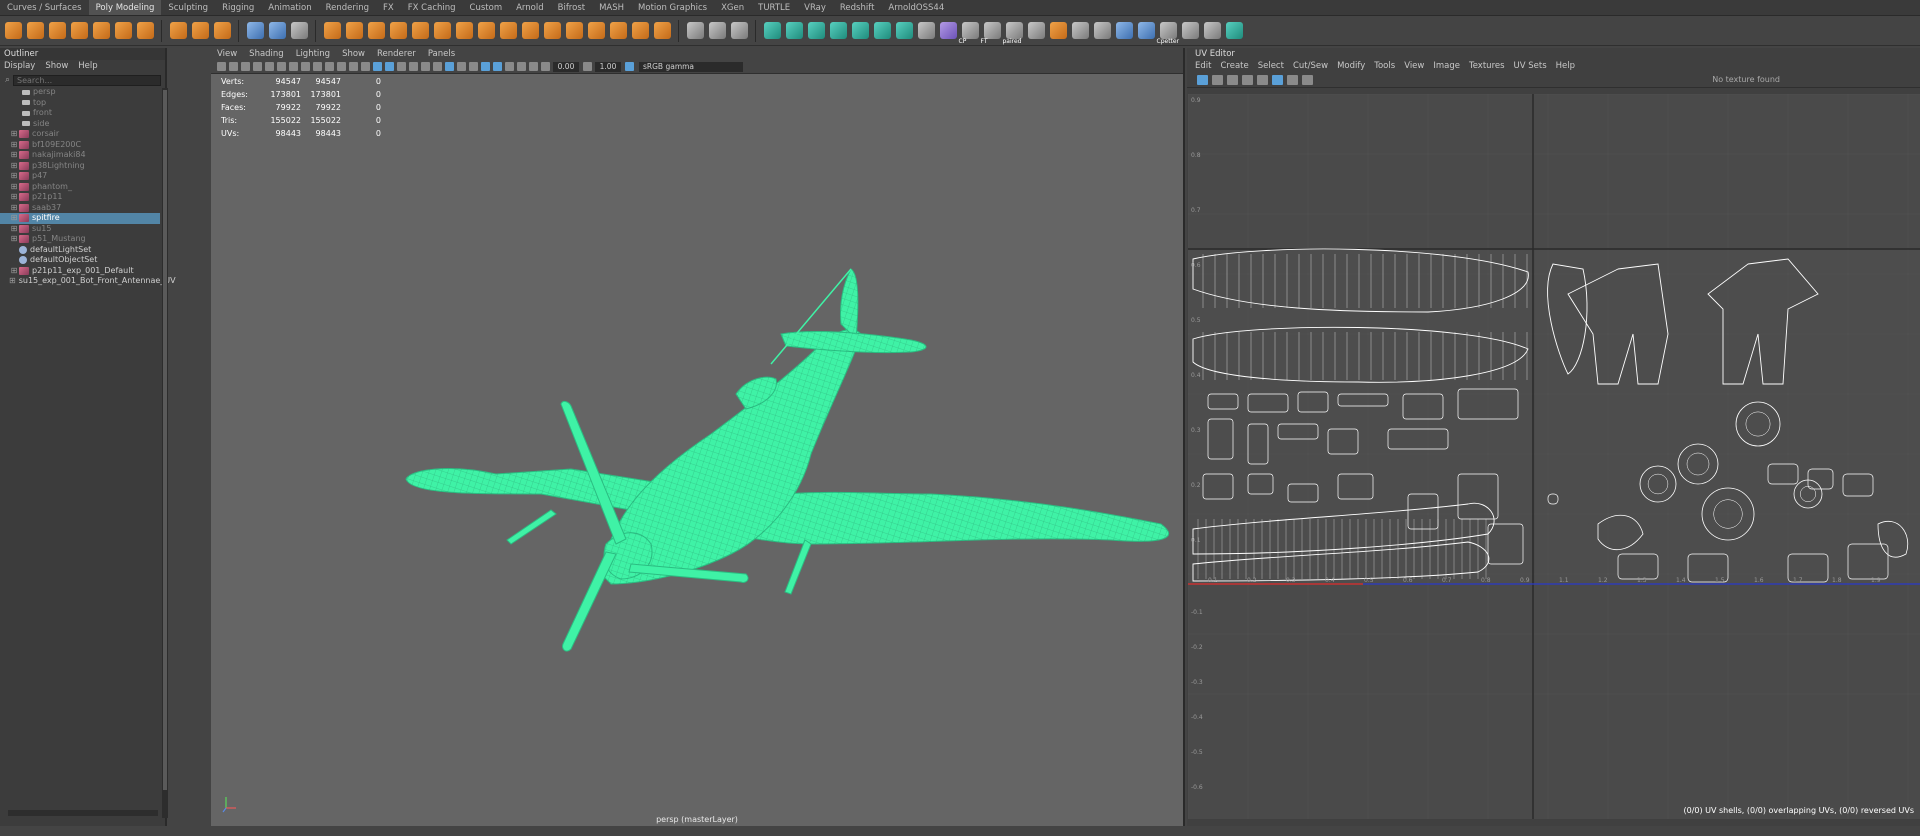 Image resolution: width=1920 pixels, height=836 pixels. What do you see at coordinates (1310, 66) in the screenshot?
I see `uv-menu-cut-sew: Cut/Sew` at bounding box center [1310, 66].